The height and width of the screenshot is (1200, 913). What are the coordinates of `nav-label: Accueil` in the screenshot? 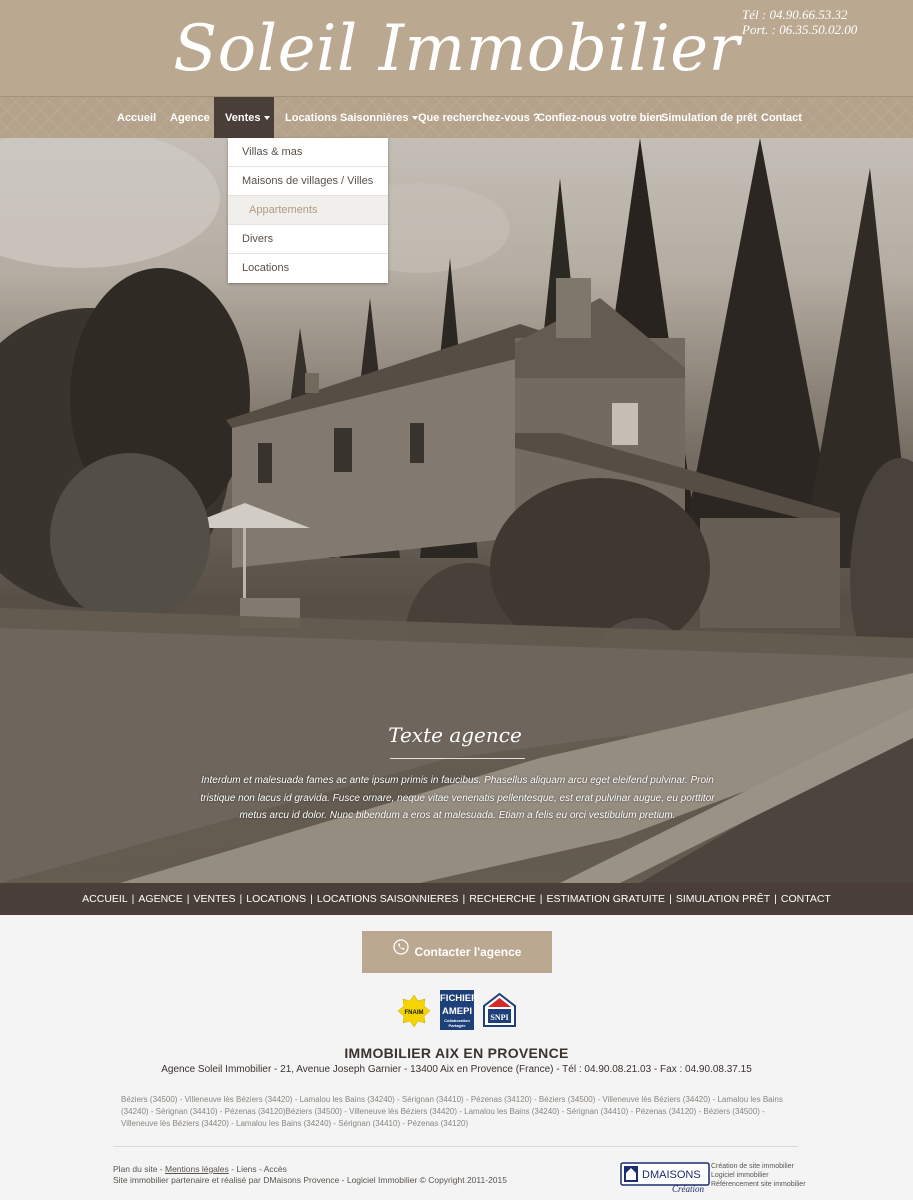 It's located at (137, 118).